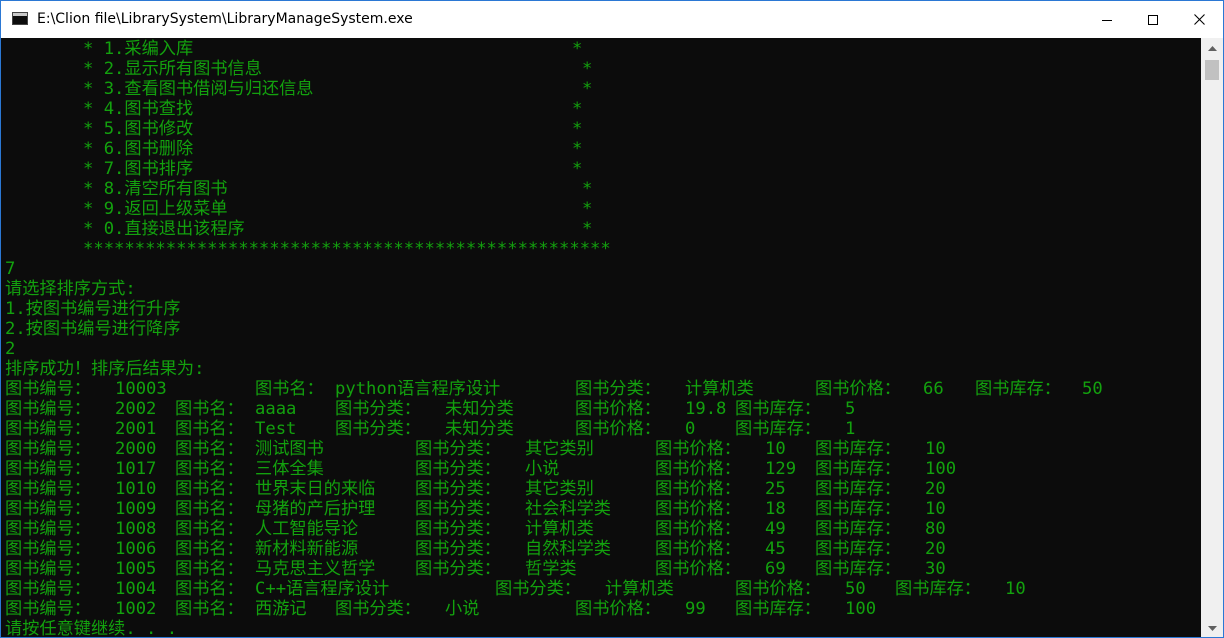 This screenshot has height=638, width=1224. Describe the element at coordinates (315, 489) in the screenshot. I see `book-name-value: 世界末日的来临` at that location.